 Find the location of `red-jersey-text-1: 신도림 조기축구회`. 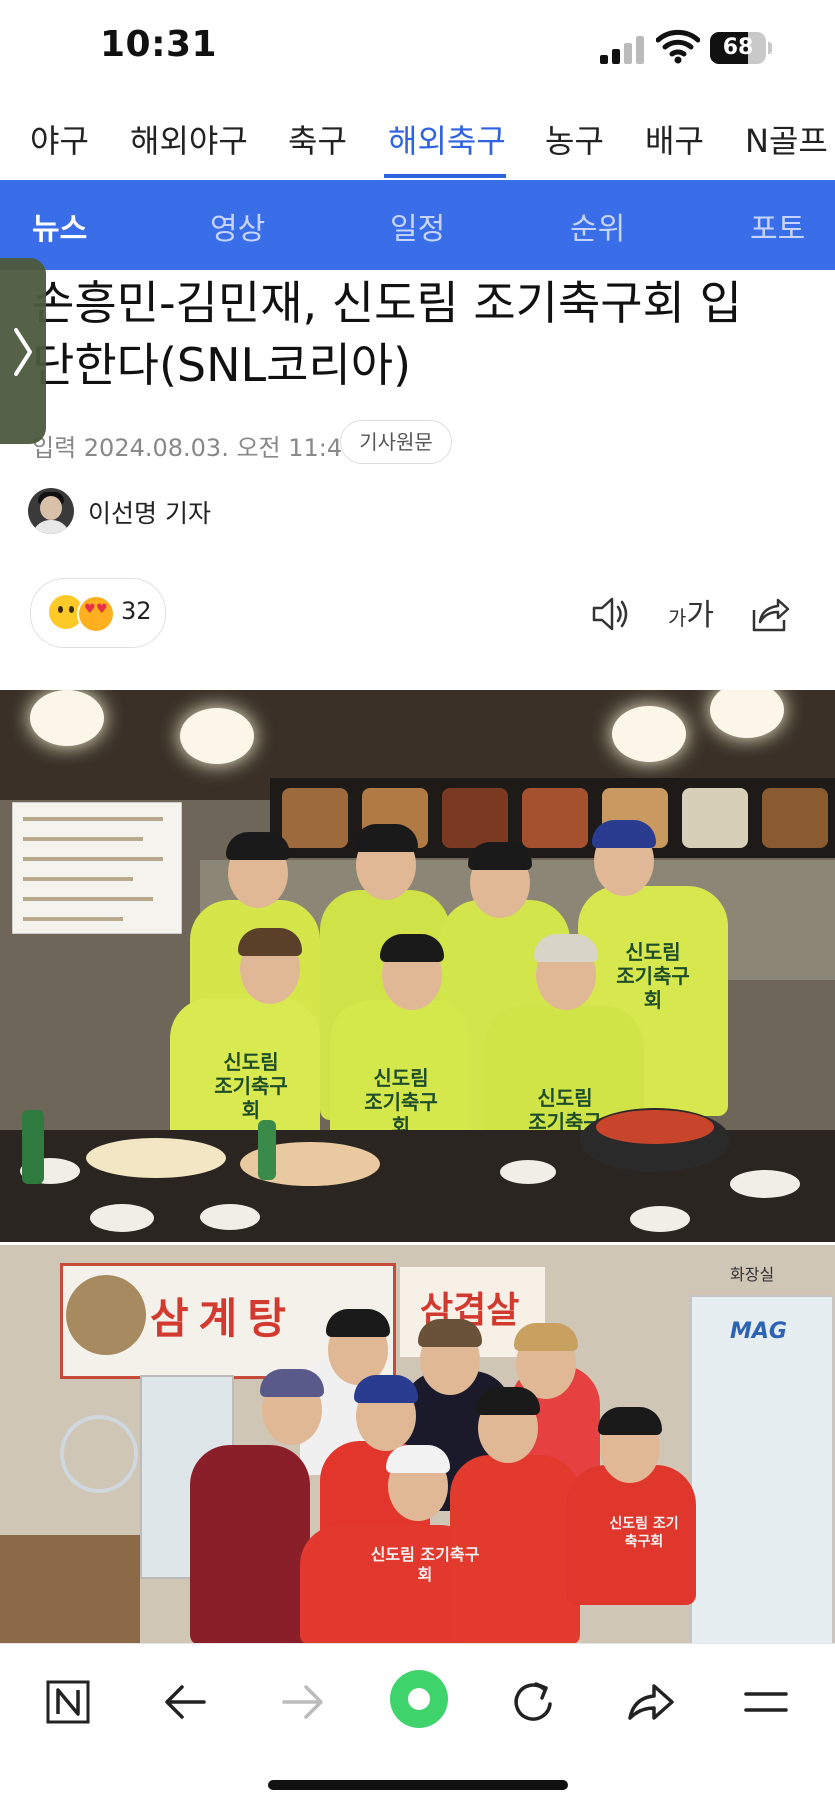

red-jersey-text-1: 신도림 조기축구회 is located at coordinates (425, 1564).